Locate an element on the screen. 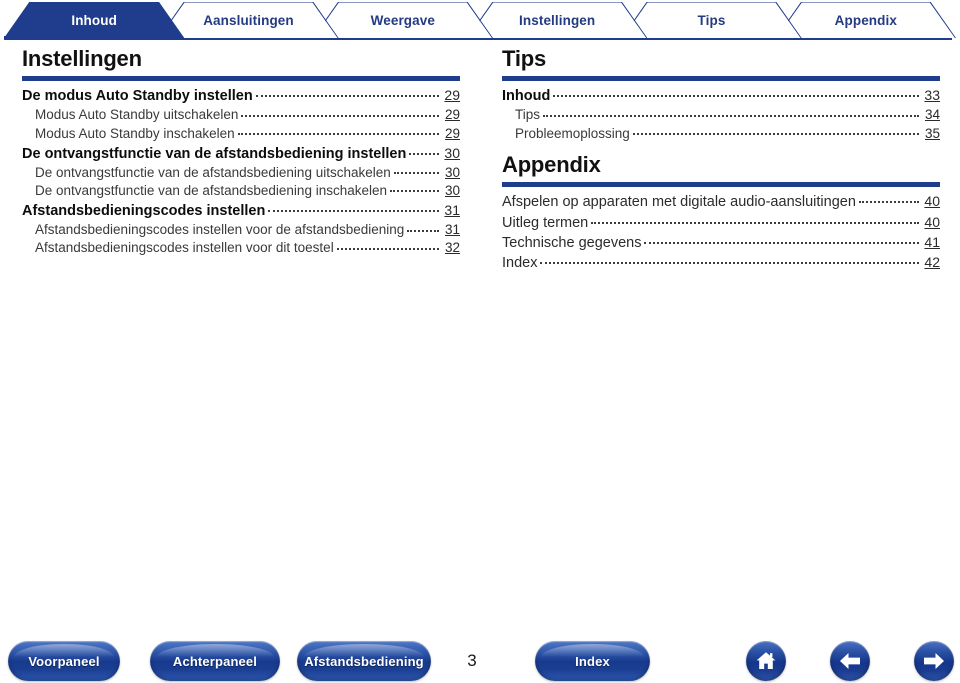 The height and width of the screenshot is (683, 960). toc-entry: De modus Auto Standby instellen 29 is located at coordinates (241, 96).